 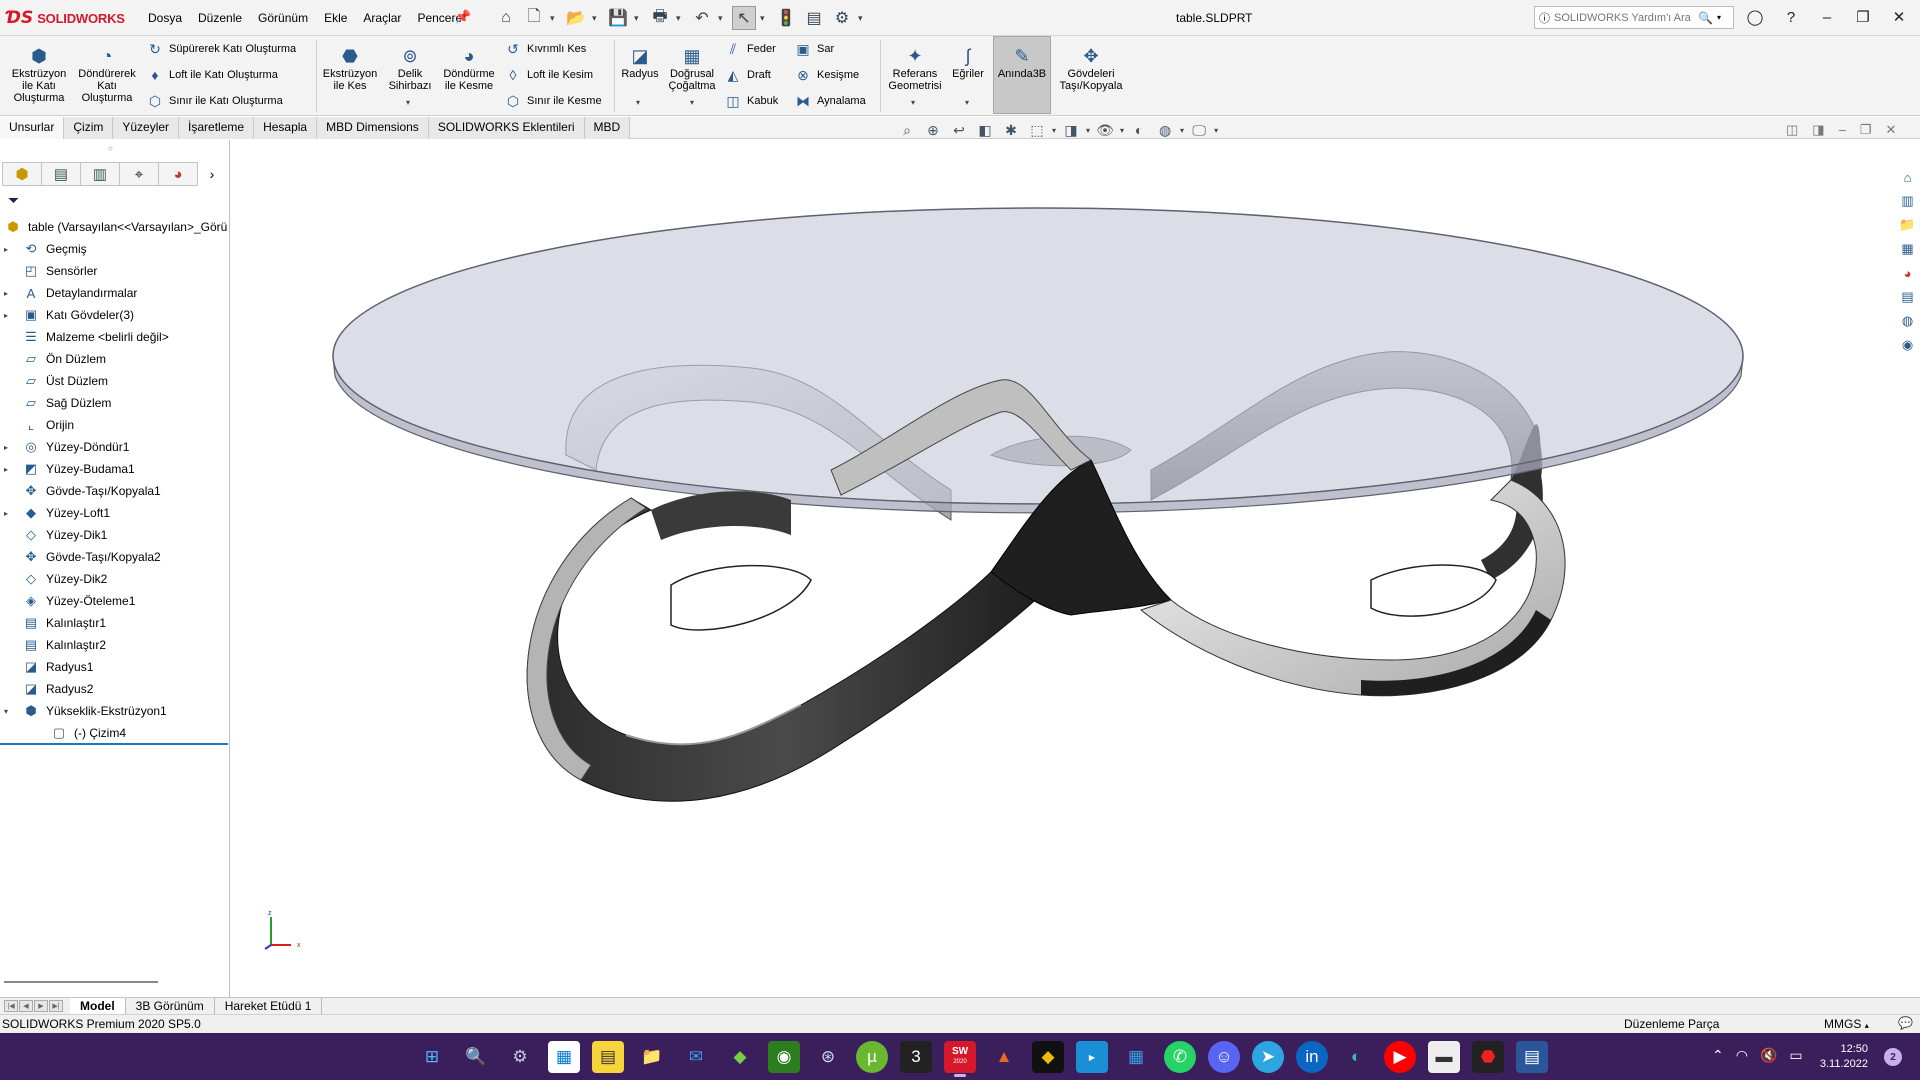 I want to click on start-windows-icon: ⊞, so click(x=432, y=1057).